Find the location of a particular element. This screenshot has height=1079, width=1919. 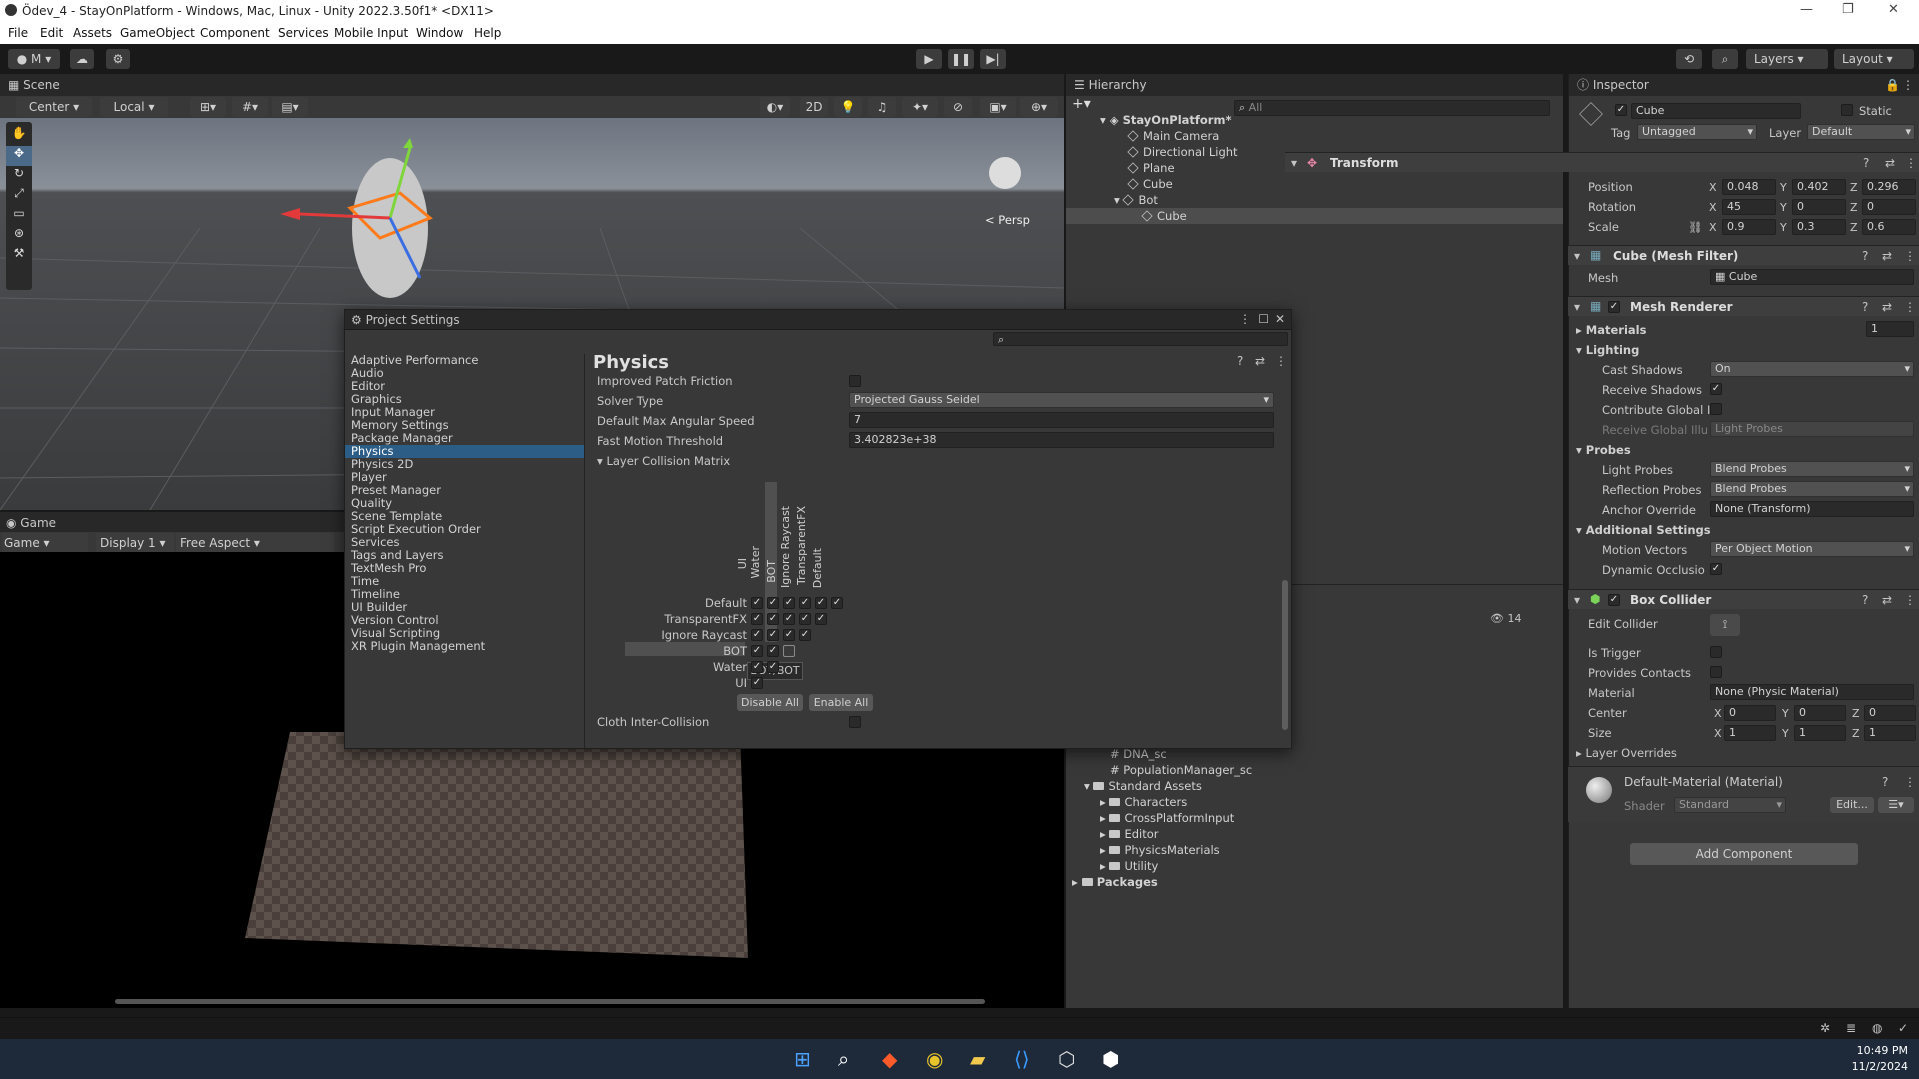

layer-overrides-foldout: ▸ Layer Overrides is located at coordinates (1626, 753).